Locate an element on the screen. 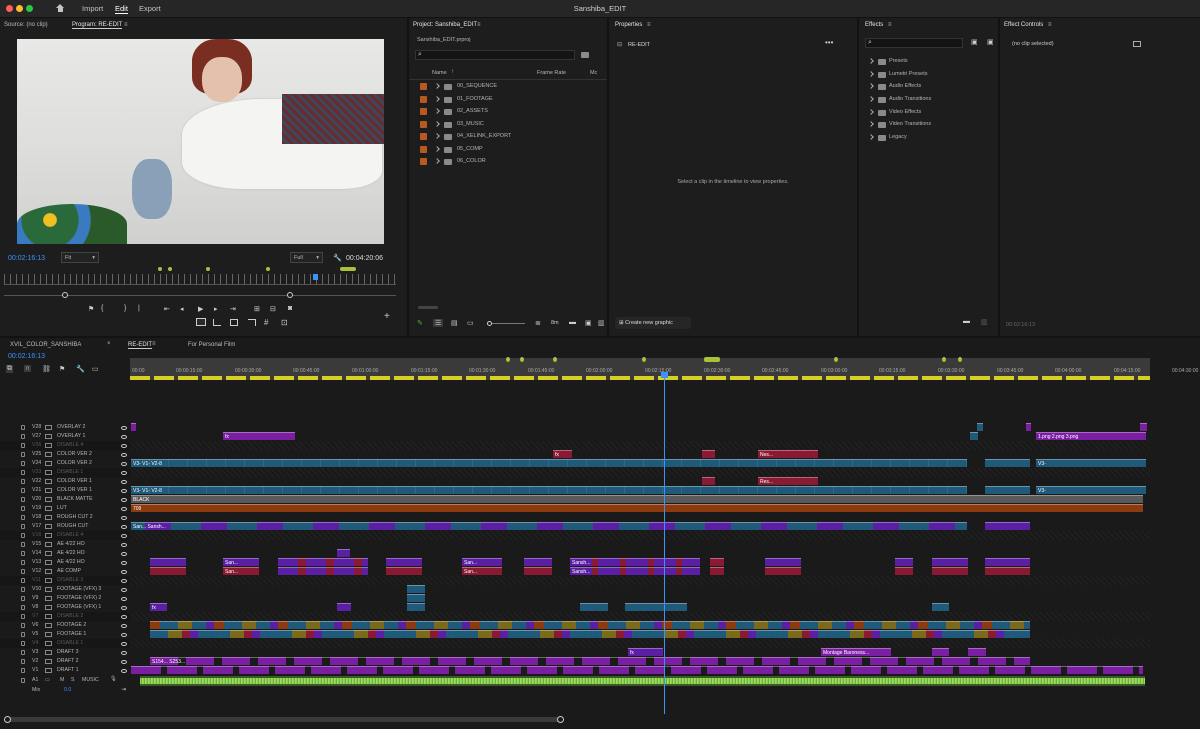 The width and height of the screenshot is (1200, 729). playhead is located at coordinates (315, 277).